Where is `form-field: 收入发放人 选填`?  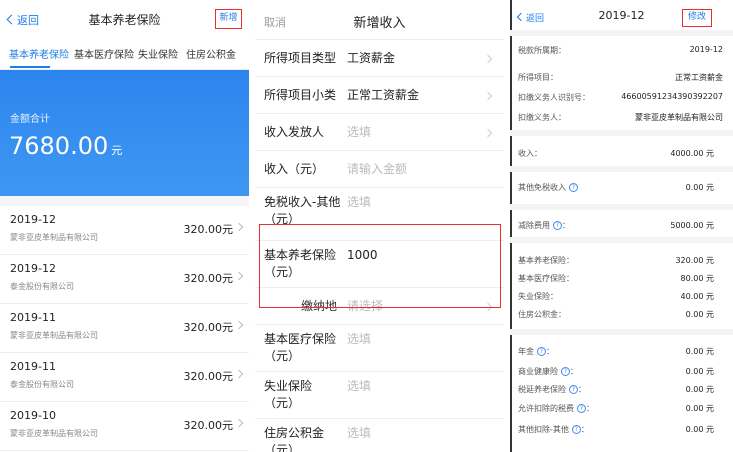 form-field: 收入发放人 选填 is located at coordinates (379, 132).